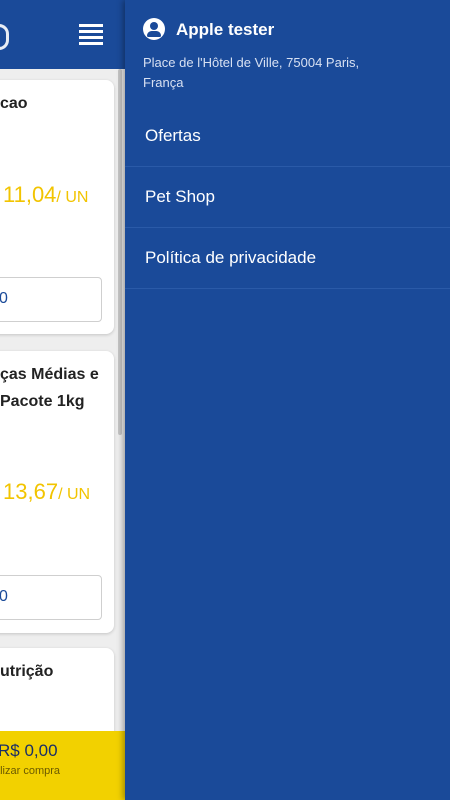  Describe the element at coordinates (42, 401) in the screenshot. I see `product-title-line2: Pacote 1kg` at that location.